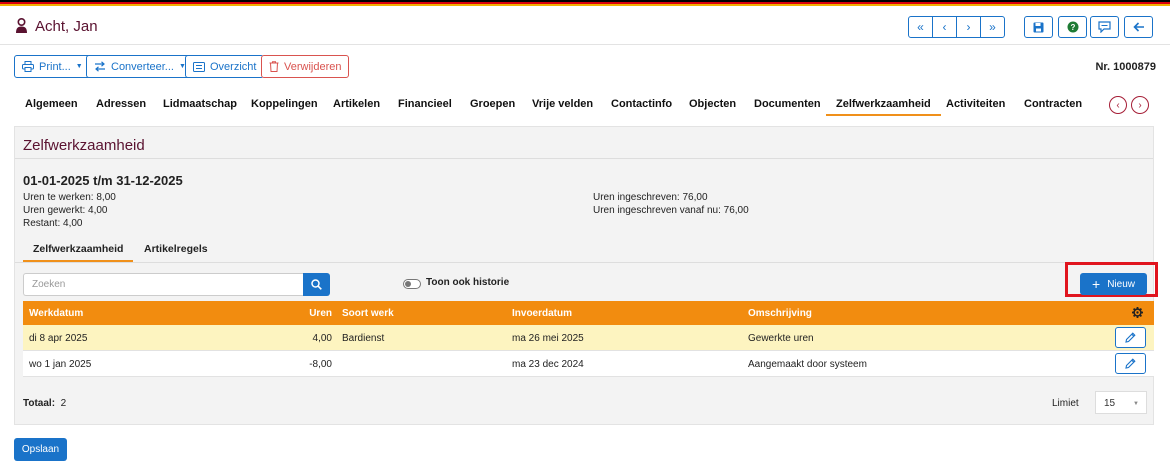 This screenshot has width=1170, height=469. Describe the element at coordinates (200, 104) in the screenshot. I see `tab-lidmaatschap: Lidmaatschap` at that location.